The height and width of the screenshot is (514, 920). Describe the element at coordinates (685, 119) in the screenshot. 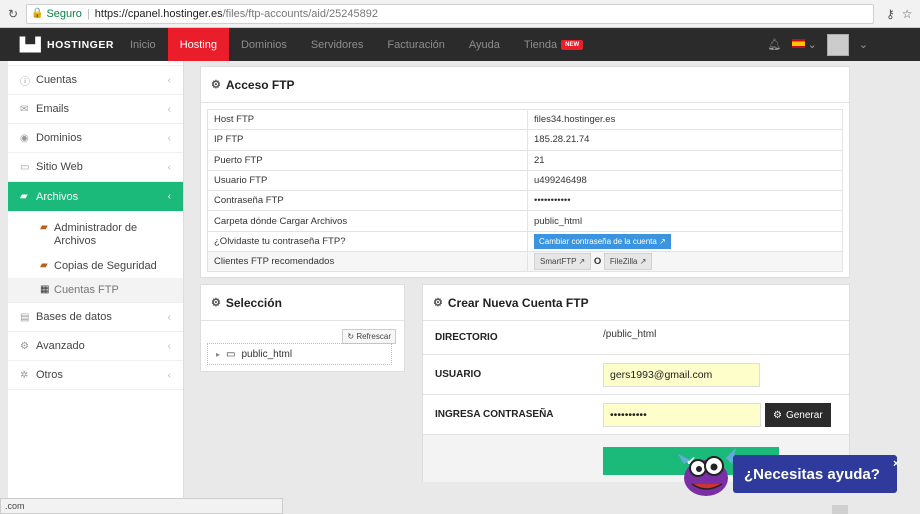

I see `row-value: files34.hostinger.es` at that location.